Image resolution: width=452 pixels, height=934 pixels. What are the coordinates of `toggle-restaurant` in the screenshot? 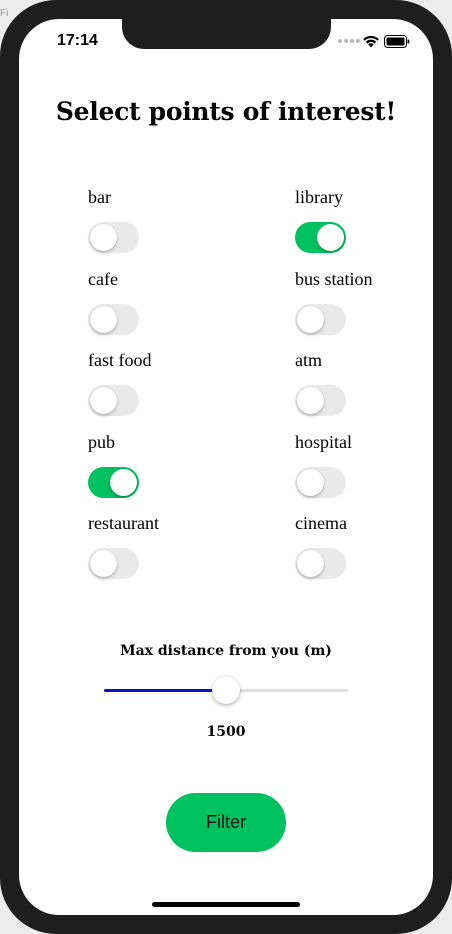 It's located at (113, 563).